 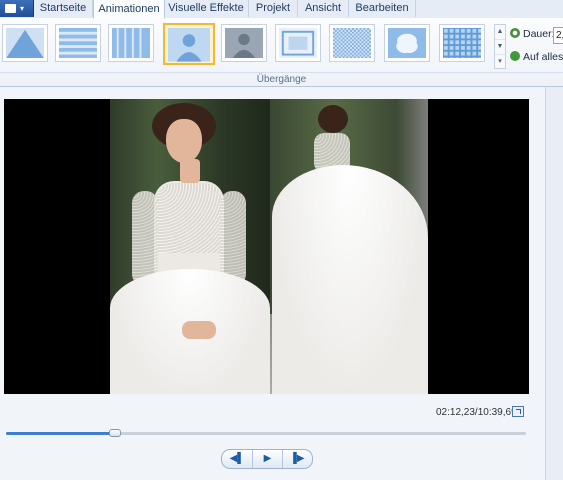 I want to click on gallery-scroll: ▲ ▼ ▾, so click(x=500, y=46).